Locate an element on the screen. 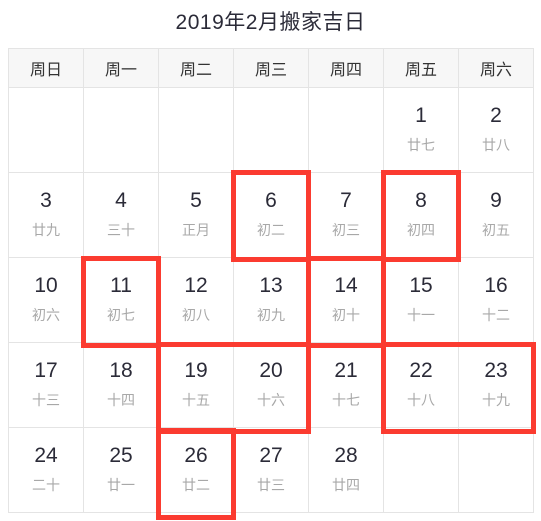 The height and width of the screenshot is (521, 541). day-lunar-label: 三十 is located at coordinates (121, 230).